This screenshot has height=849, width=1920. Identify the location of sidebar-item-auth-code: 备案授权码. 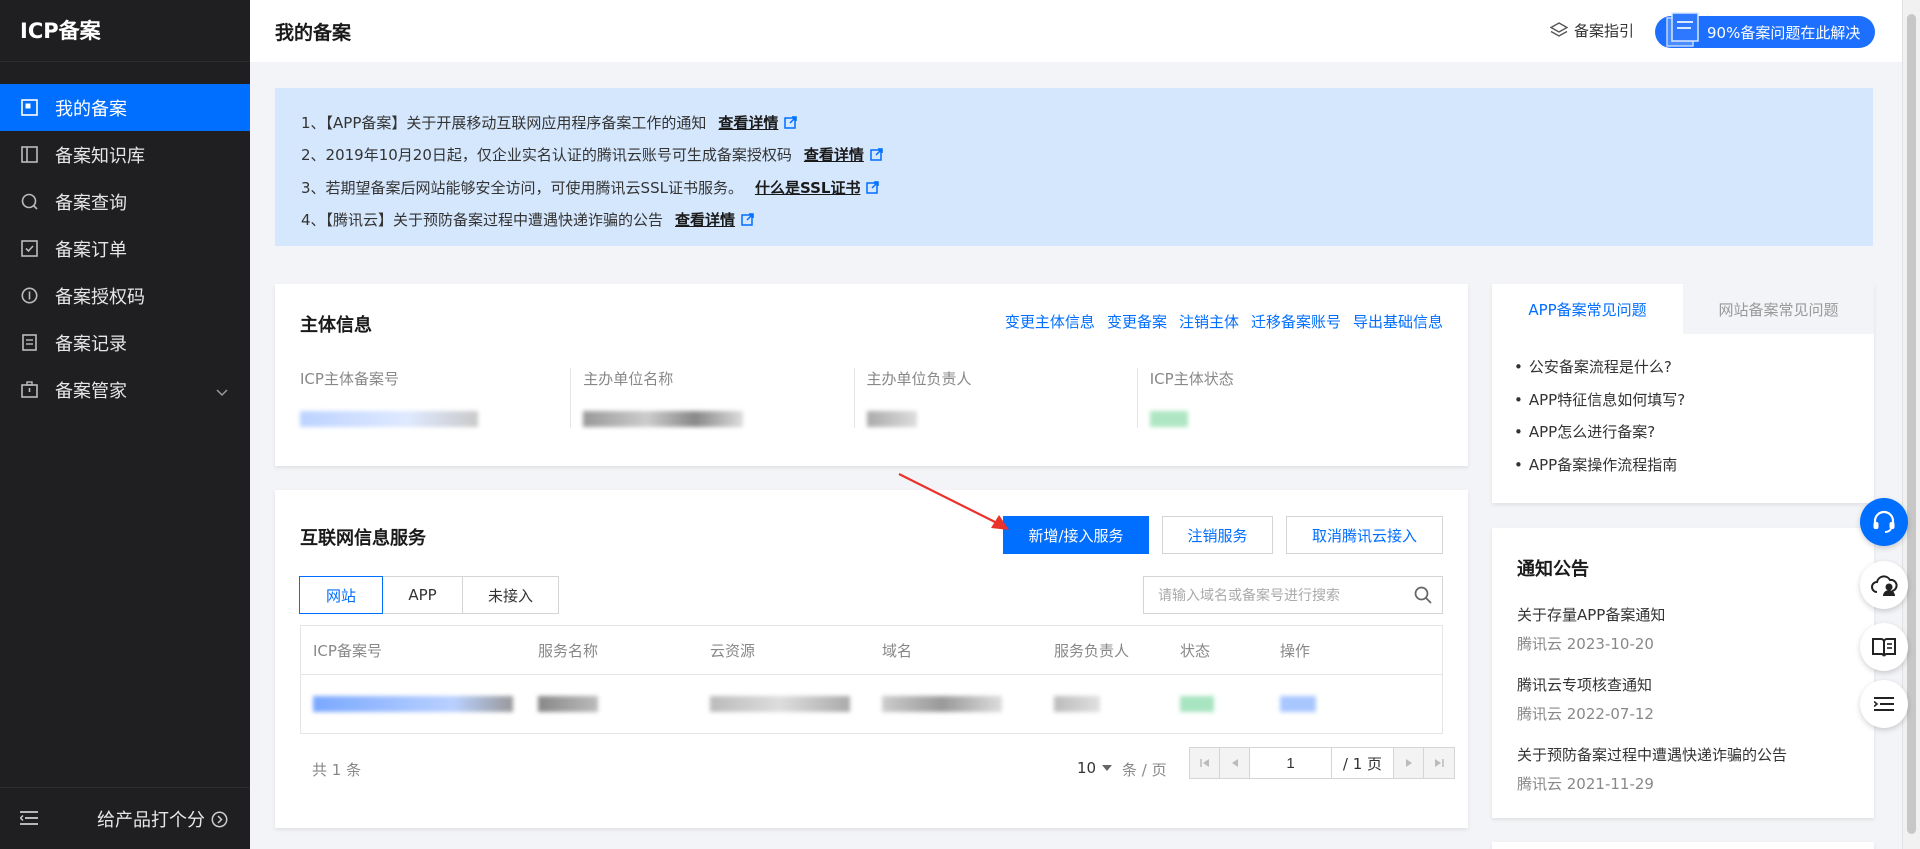
(125, 295).